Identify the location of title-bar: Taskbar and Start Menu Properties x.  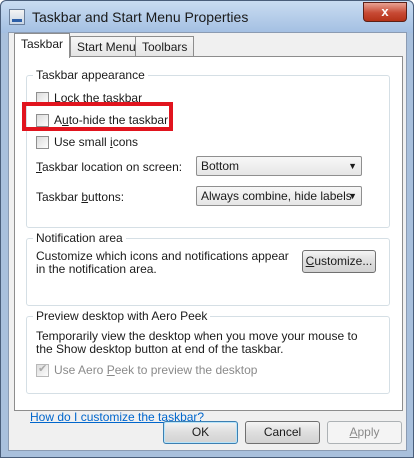
(207, 17).